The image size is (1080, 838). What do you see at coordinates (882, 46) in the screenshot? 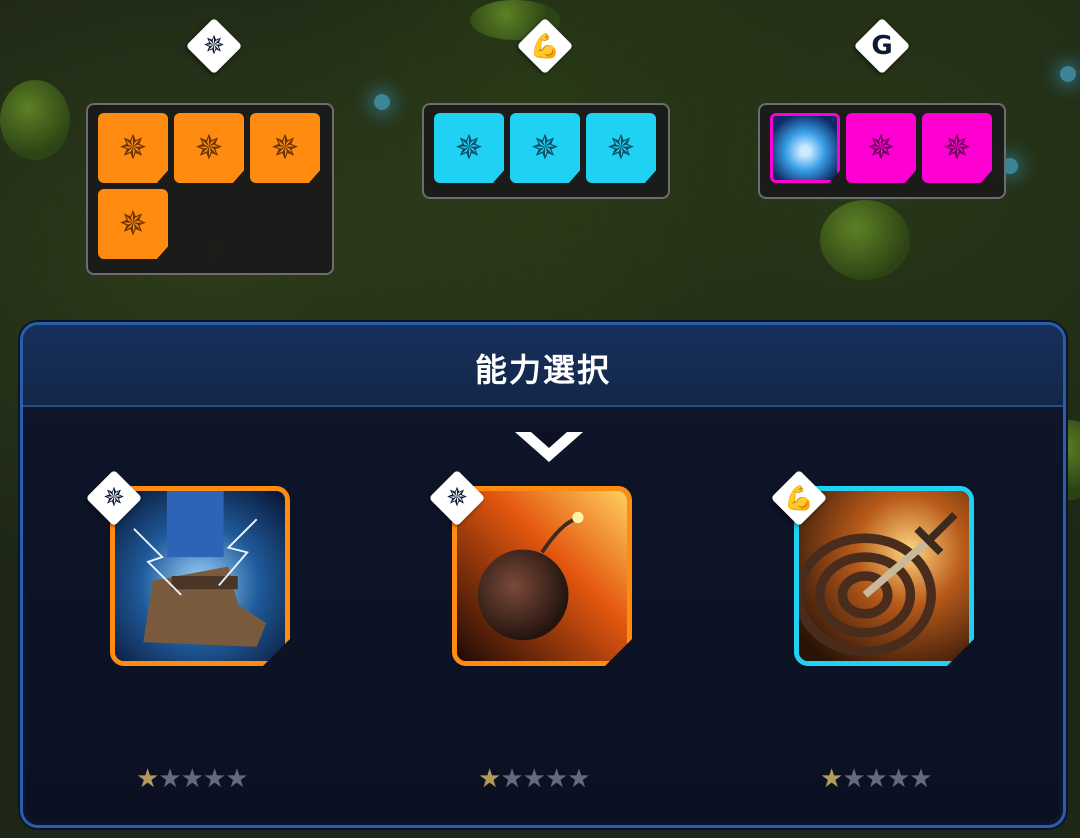
I see `spiral-g-icon: G` at bounding box center [882, 46].